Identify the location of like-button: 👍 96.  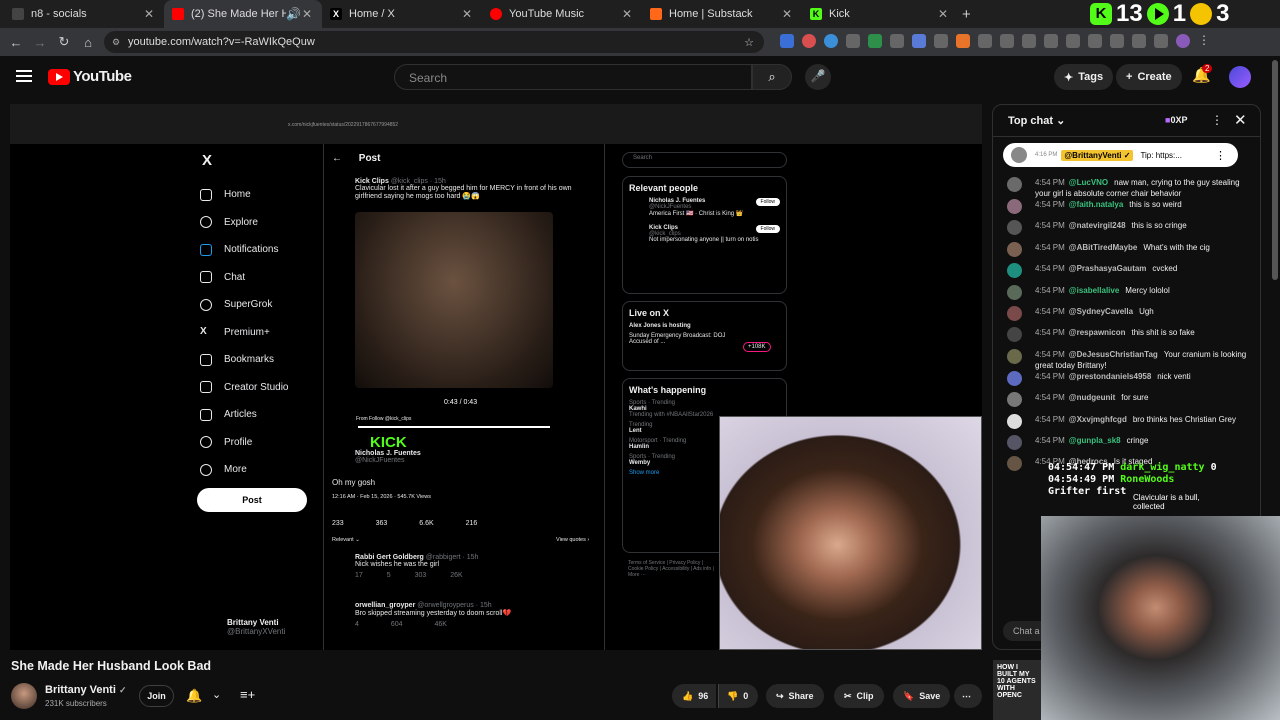
(694, 696).